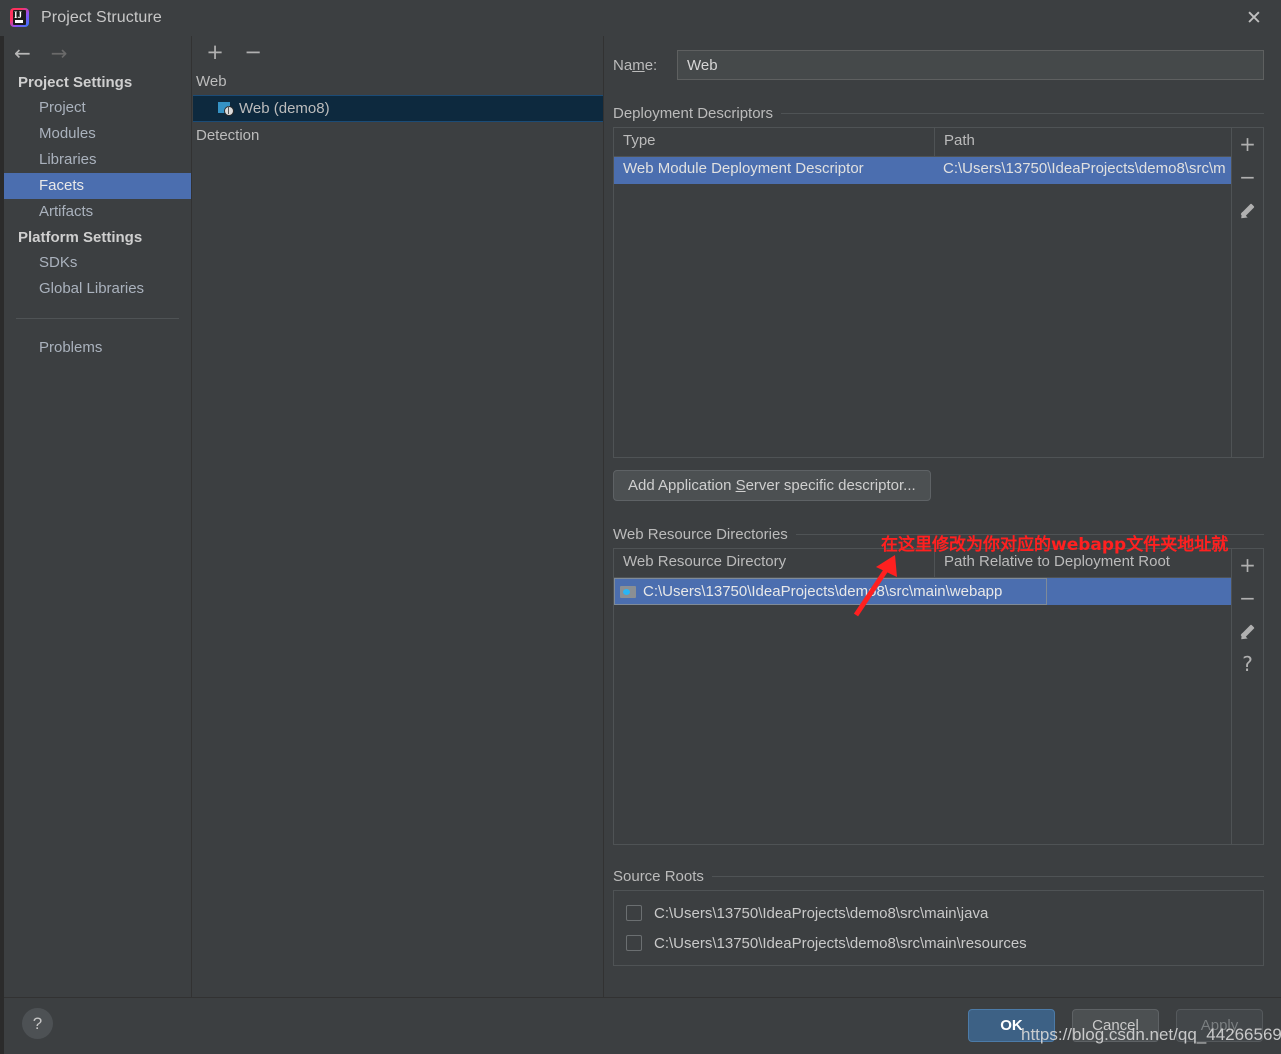  What do you see at coordinates (284, 108) in the screenshot?
I see `tree-node-label: Web (demo8)` at bounding box center [284, 108].